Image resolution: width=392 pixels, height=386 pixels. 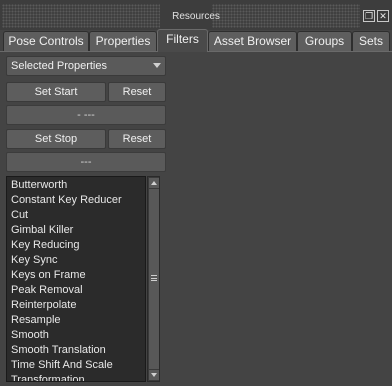 What do you see at coordinates (86, 115) in the screenshot?
I see `start-frame-field: - ---` at bounding box center [86, 115].